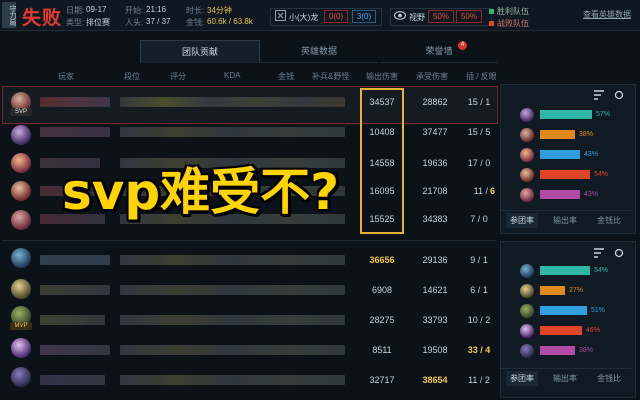 The width and height of the screenshot is (640, 400). I want to click on taken-value: 29136, so click(435, 260).